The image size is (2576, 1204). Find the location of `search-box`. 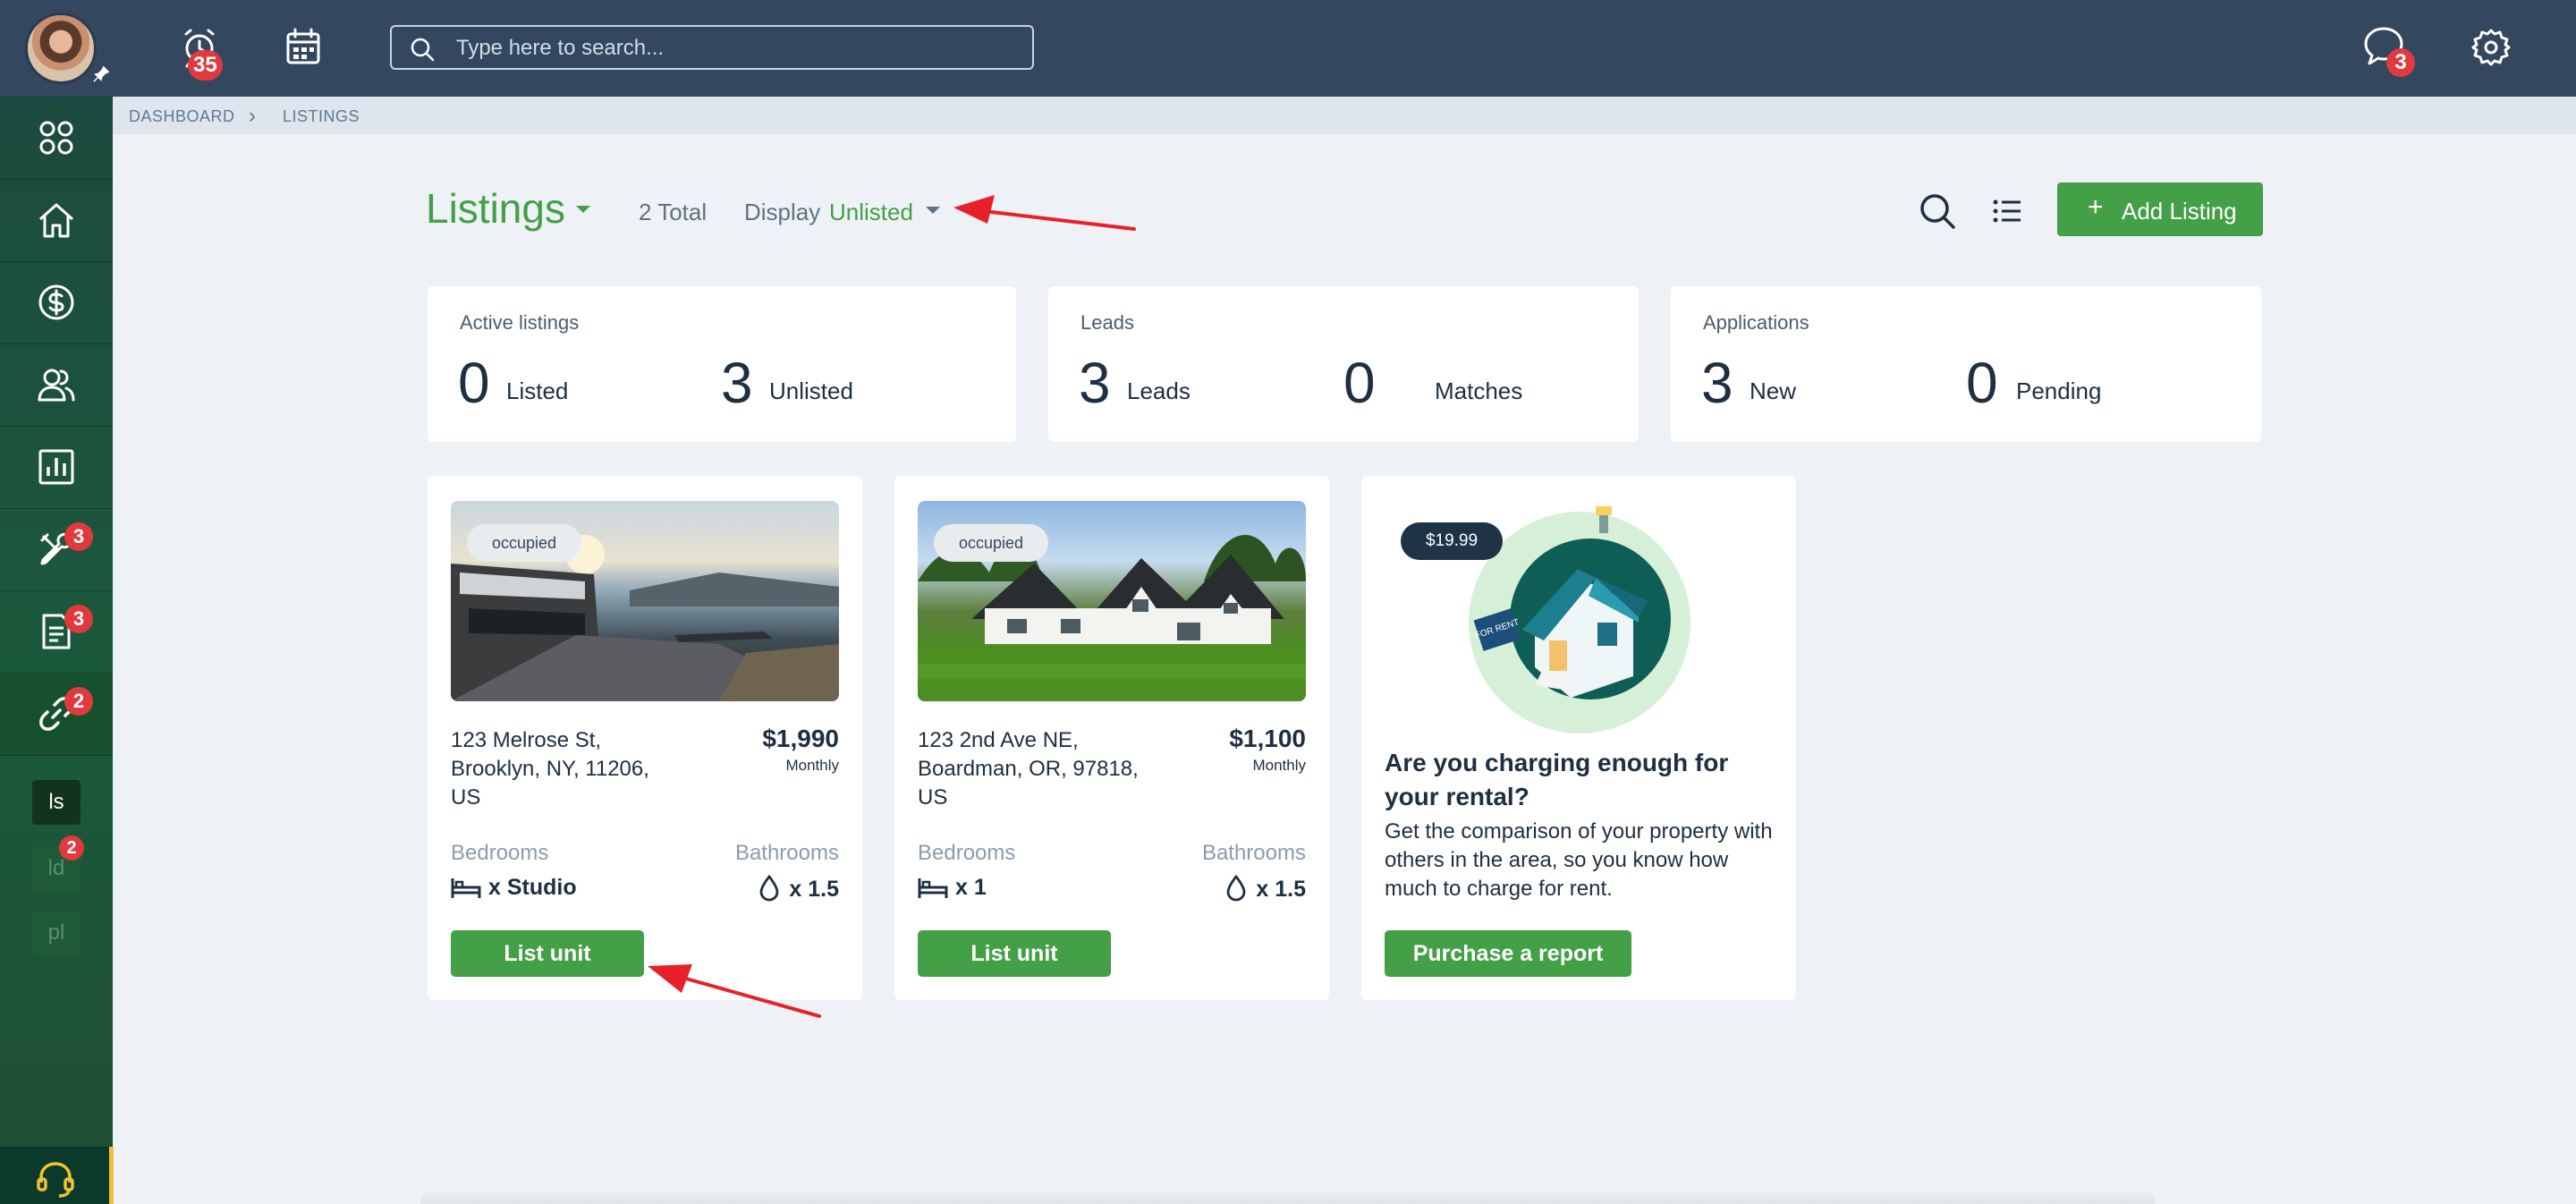

search-box is located at coordinates (712, 48).